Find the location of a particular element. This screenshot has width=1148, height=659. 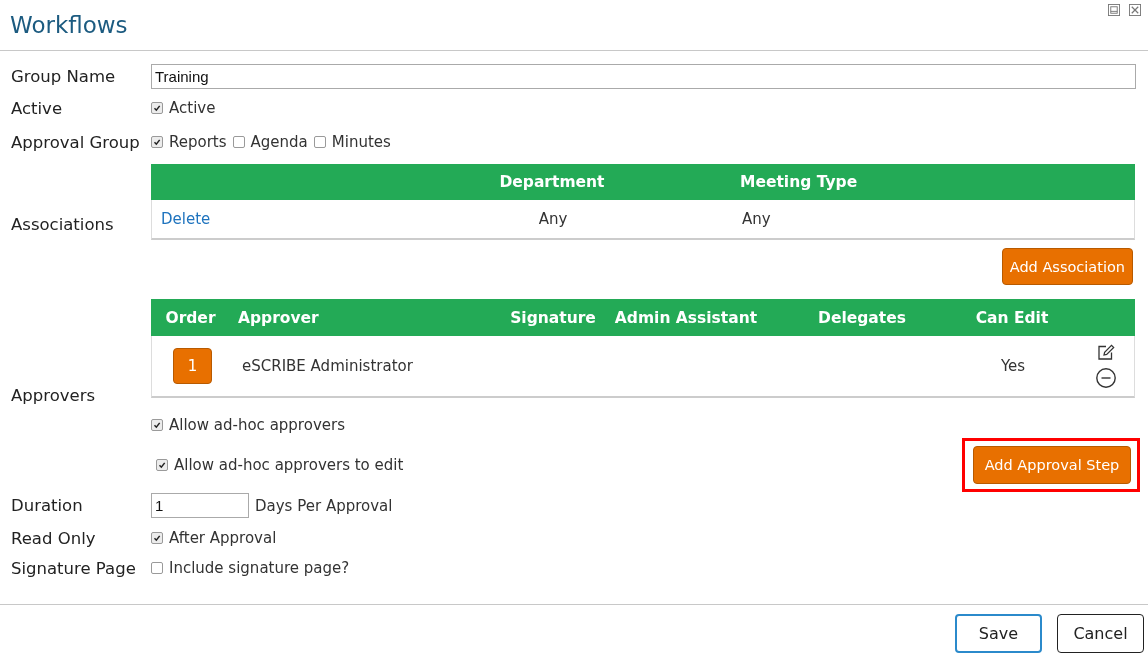

delete-link: Delete is located at coordinates (186, 219).